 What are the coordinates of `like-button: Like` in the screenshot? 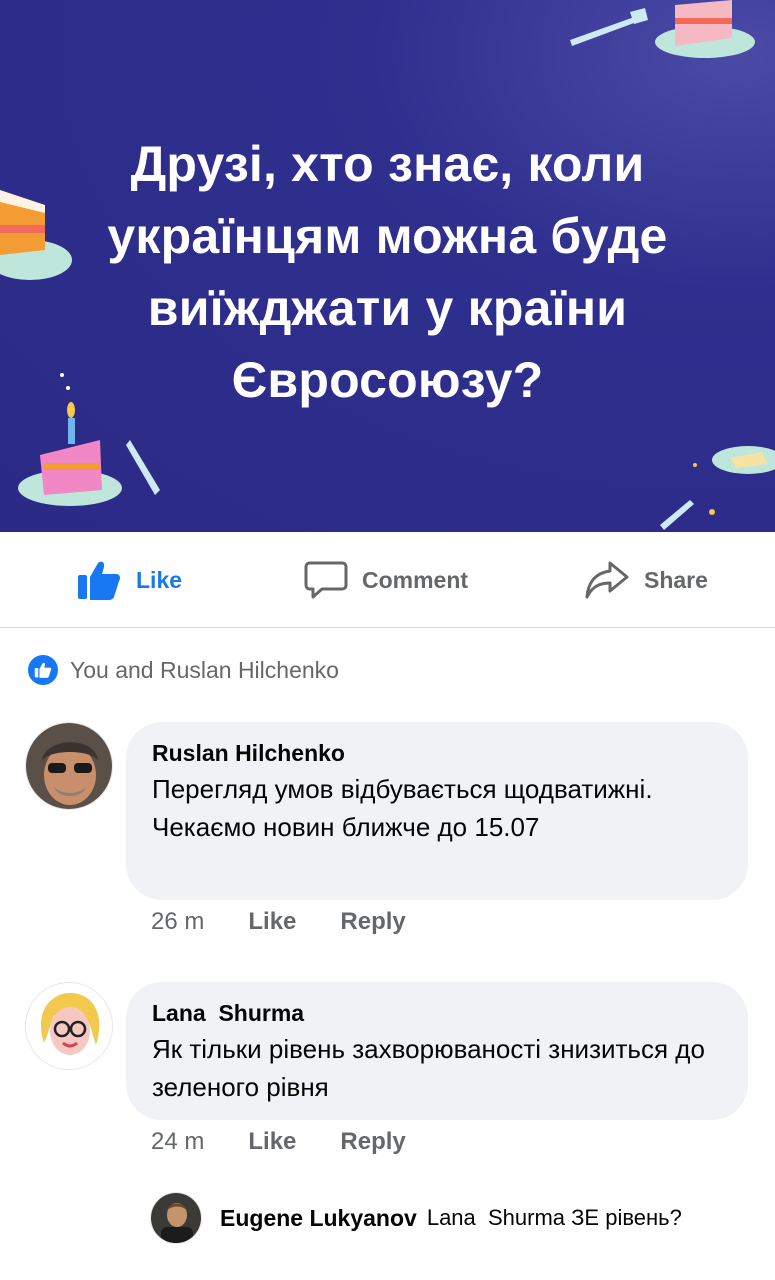 It's located at (129, 580).